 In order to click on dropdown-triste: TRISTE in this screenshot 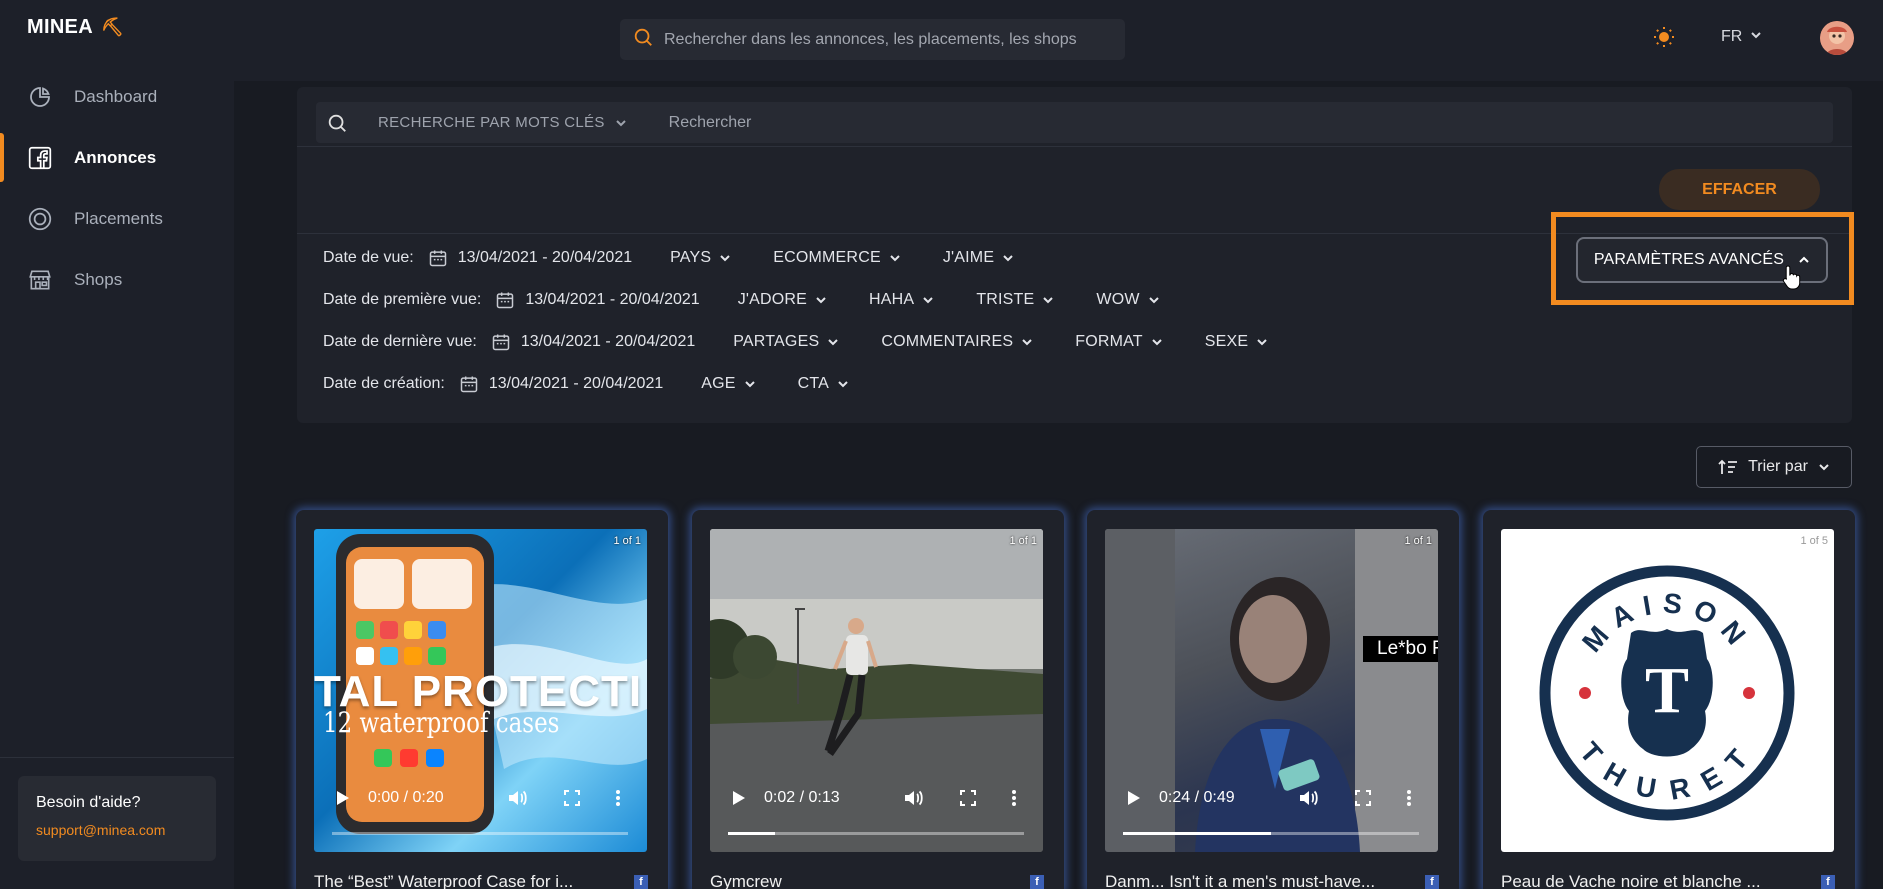, I will do `click(1015, 300)`.